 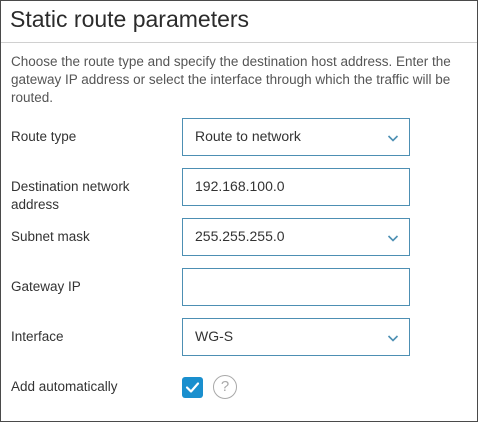 I want to click on subnet-mask-value: 255.255.255.0, so click(x=240, y=236).